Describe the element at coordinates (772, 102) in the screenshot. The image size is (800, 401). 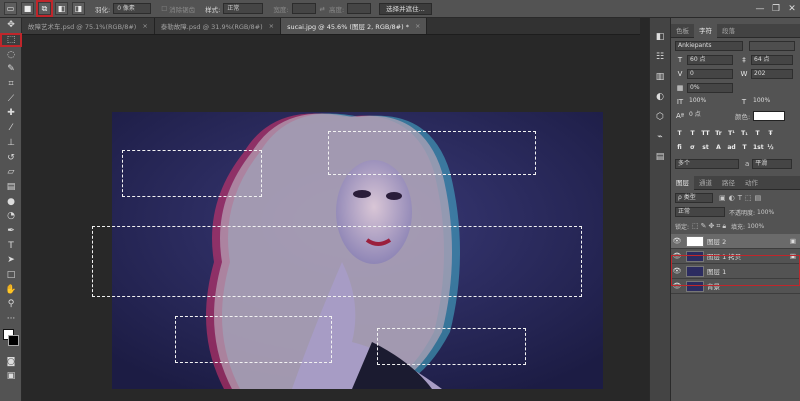
I see `horizontal-scale-field: 100%` at that location.